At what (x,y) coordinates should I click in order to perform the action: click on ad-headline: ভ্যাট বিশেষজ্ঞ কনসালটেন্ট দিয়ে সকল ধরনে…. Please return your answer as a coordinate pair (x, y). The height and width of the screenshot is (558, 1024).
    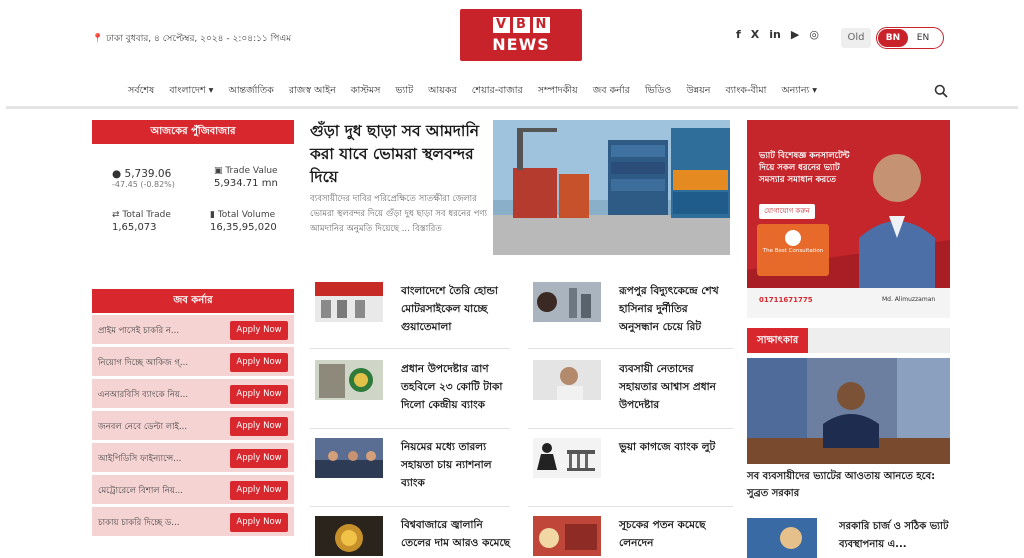
    Looking at the image, I should click on (804, 168).